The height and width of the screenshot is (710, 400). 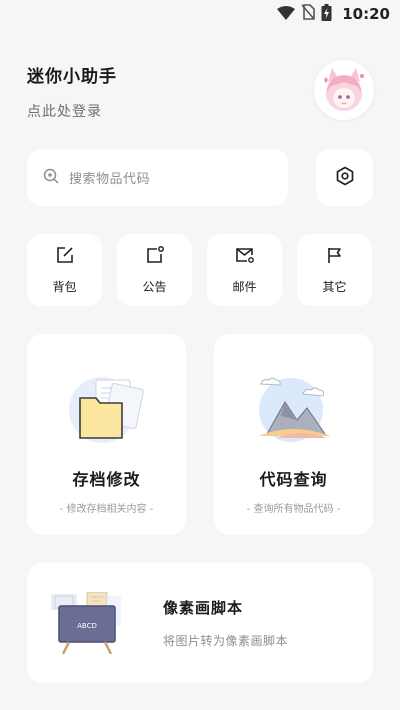 I want to click on save-edit-card: 存档修改 - 修改存档相关内容 -, so click(x=106, y=434).